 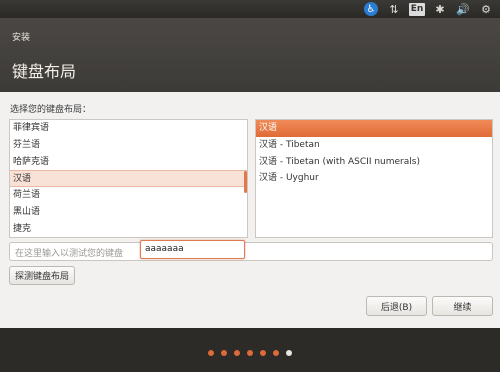 I want to click on network-icon: ⇅, so click(x=394, y=9).